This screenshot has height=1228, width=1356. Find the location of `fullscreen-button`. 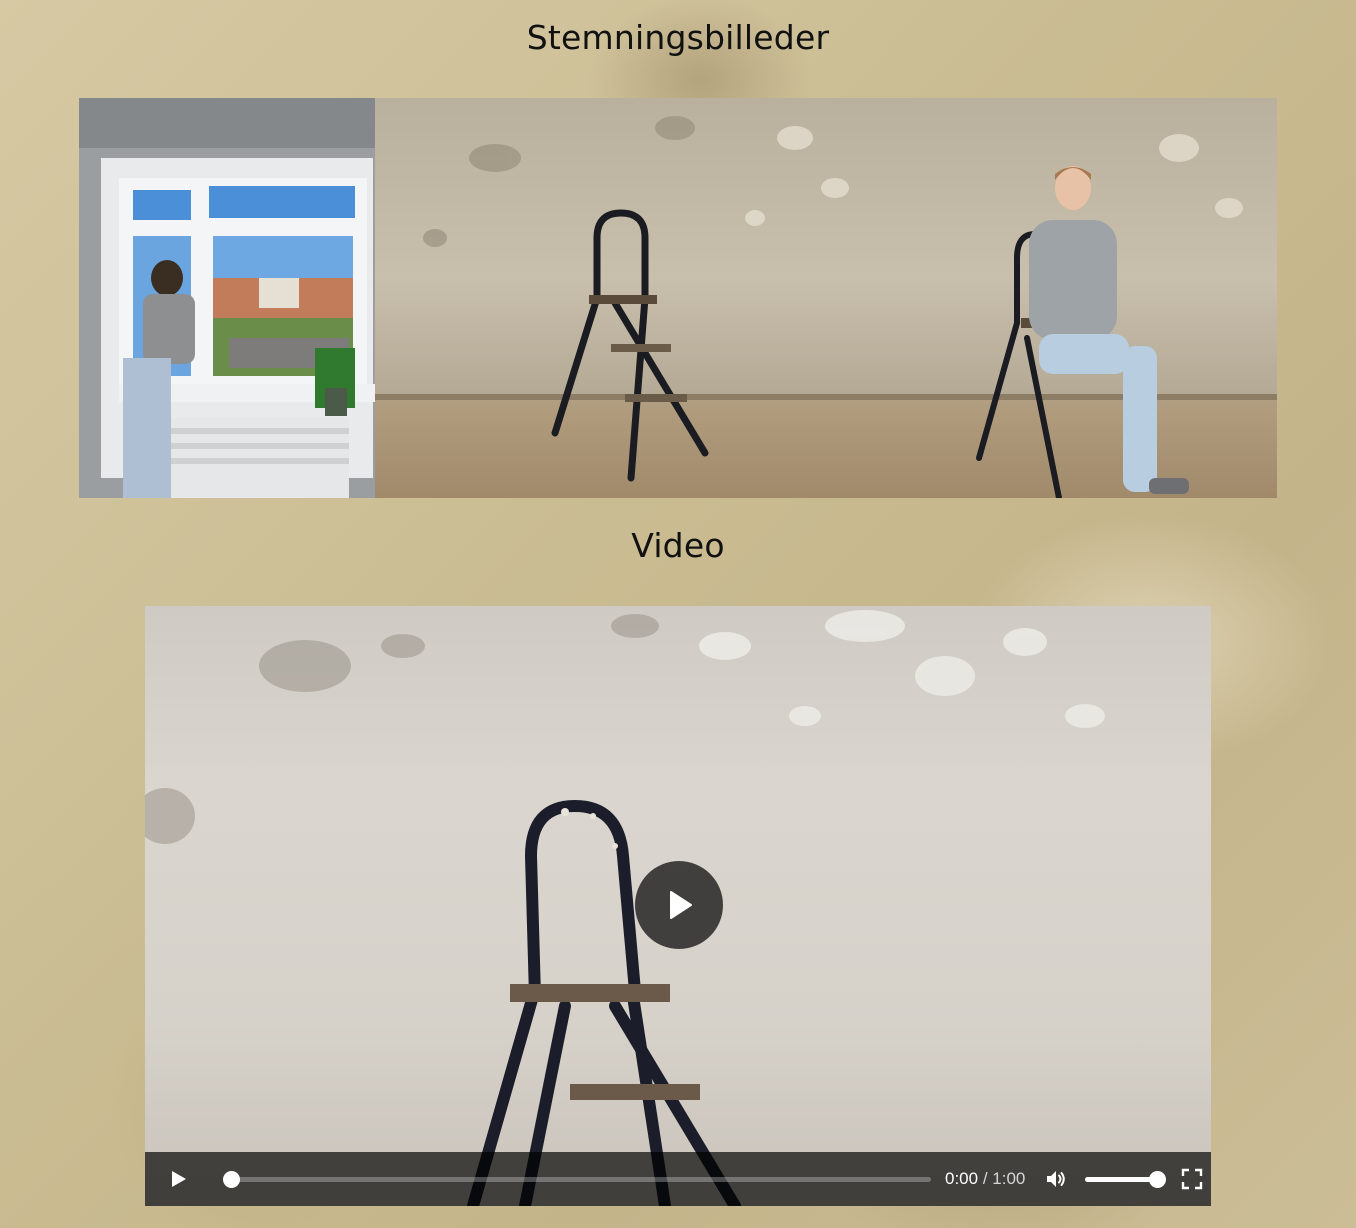

fullscreen-button is located at coordinates (1192, 1179).